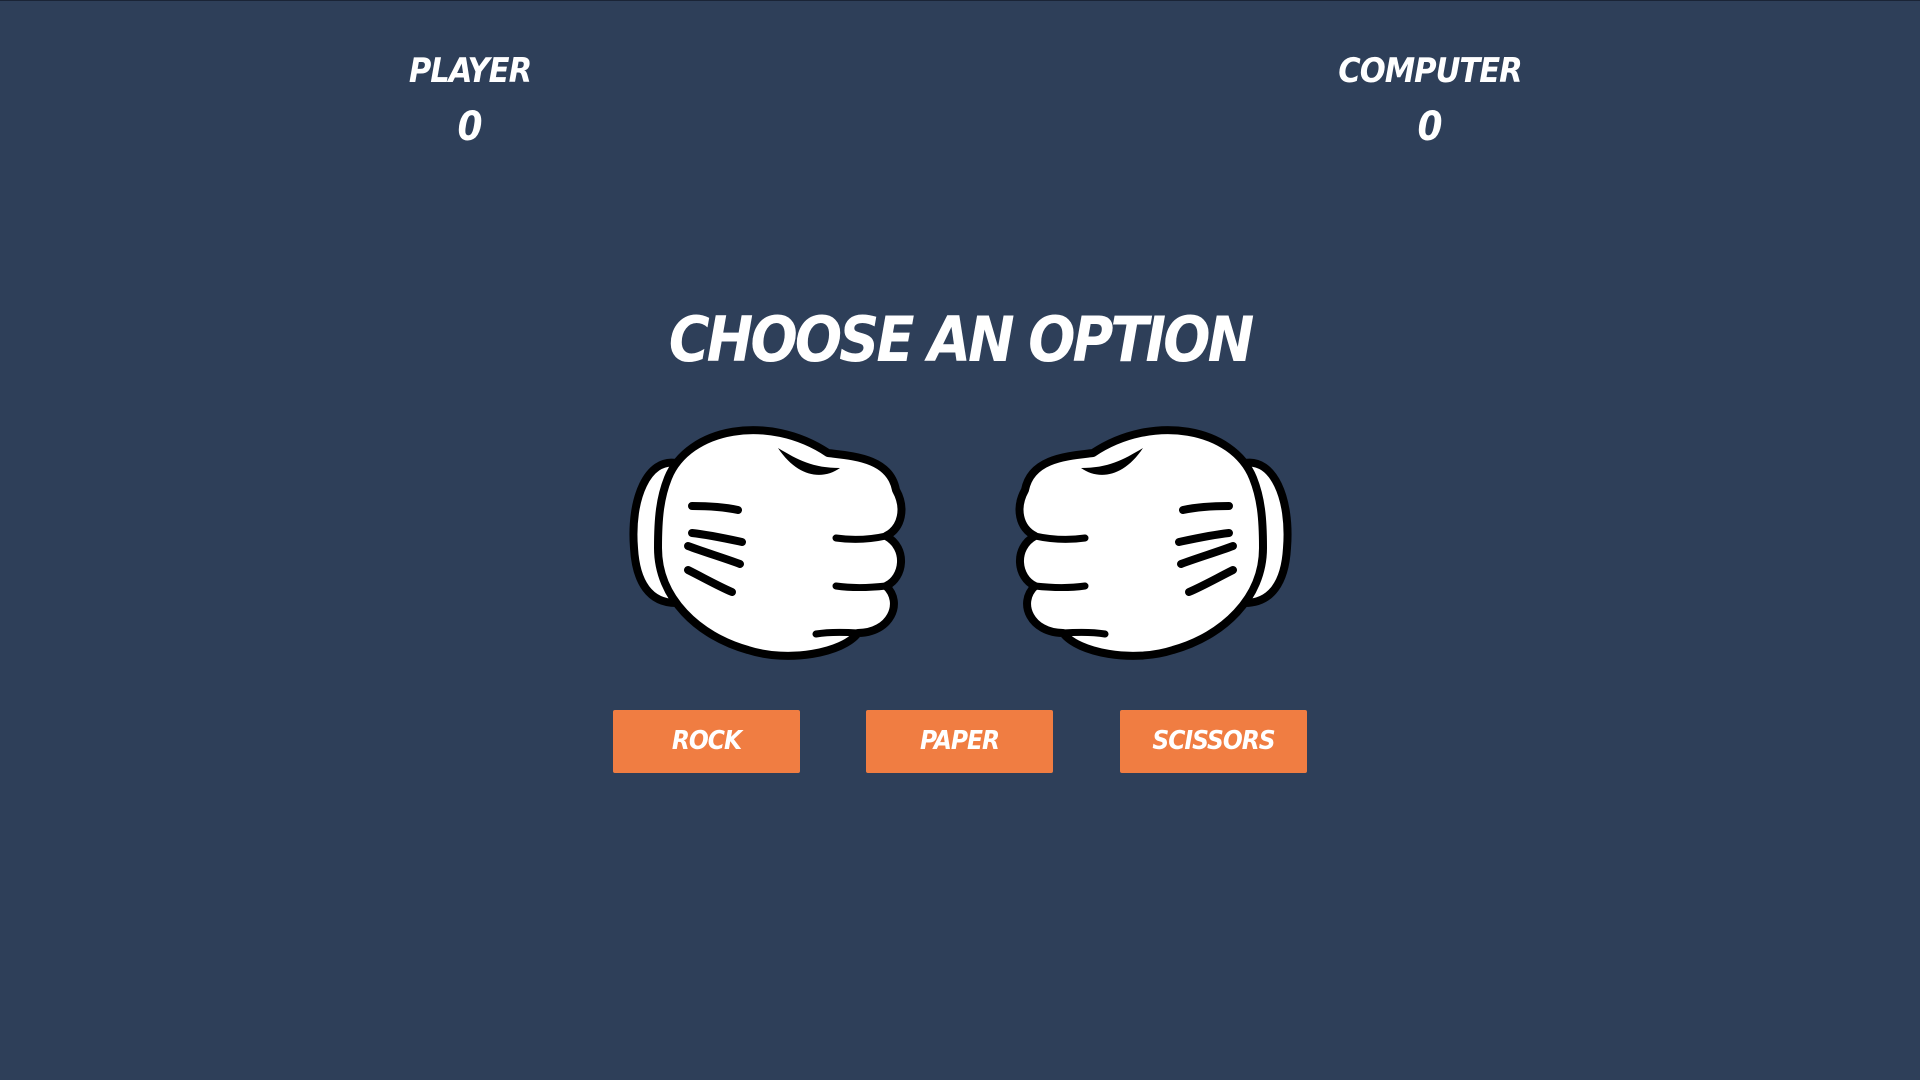 Image resolution: width=1920 pixels, height=1080 pixels. I want to click on scissors-button: SCISSORS, so click(1213, 741).